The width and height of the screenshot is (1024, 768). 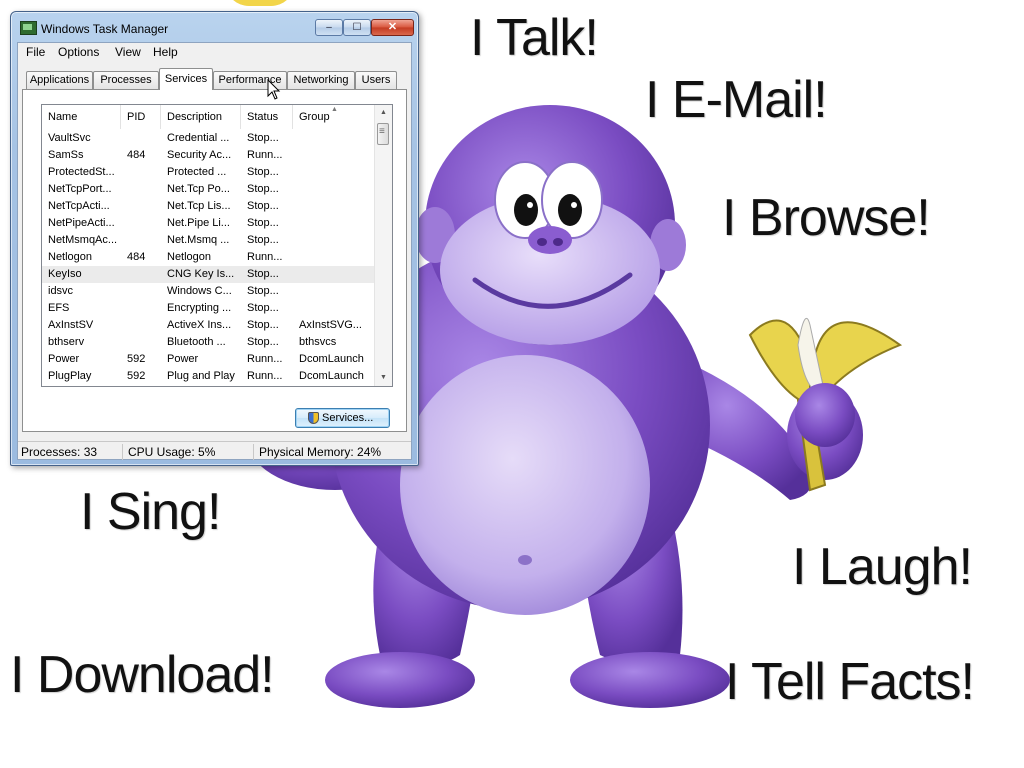 I want to click on menu-help: Help, so click(x=165, y=52).